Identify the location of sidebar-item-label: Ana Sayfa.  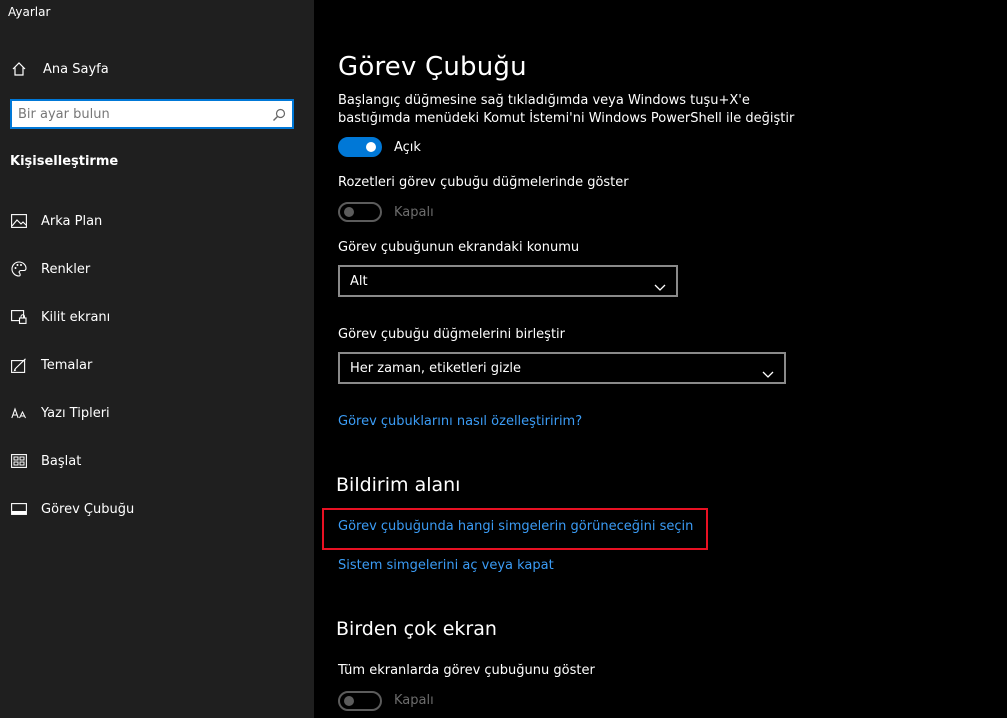
(76, 69).